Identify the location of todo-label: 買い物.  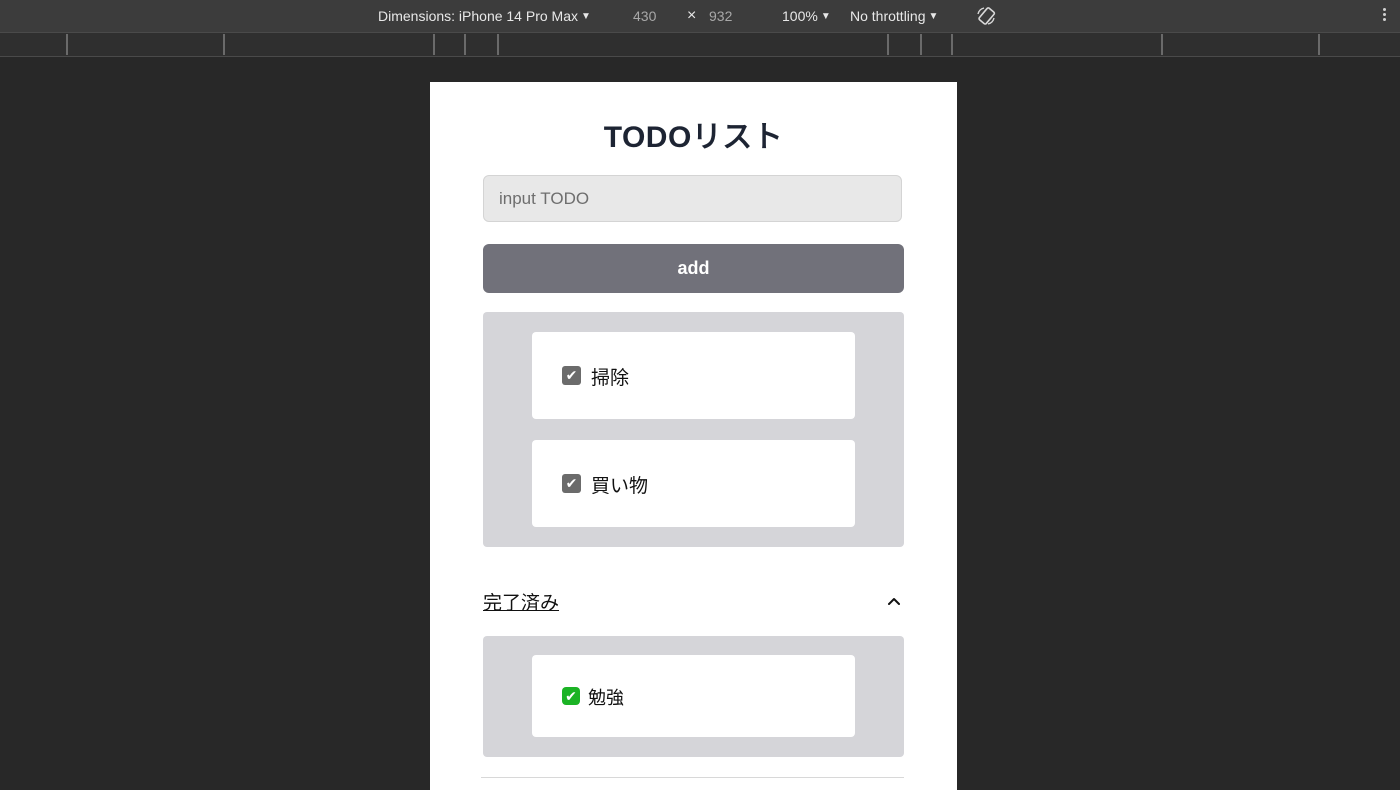
(620, 486).